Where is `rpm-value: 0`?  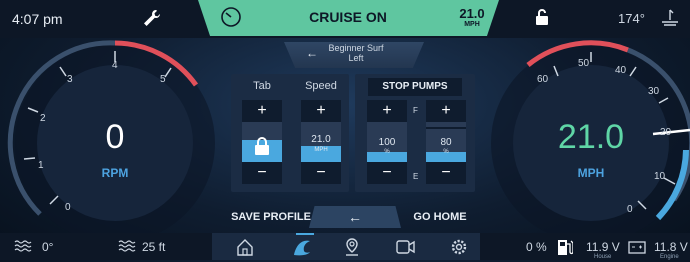 rpm-value: 0 is located at coordinates (115, 137).